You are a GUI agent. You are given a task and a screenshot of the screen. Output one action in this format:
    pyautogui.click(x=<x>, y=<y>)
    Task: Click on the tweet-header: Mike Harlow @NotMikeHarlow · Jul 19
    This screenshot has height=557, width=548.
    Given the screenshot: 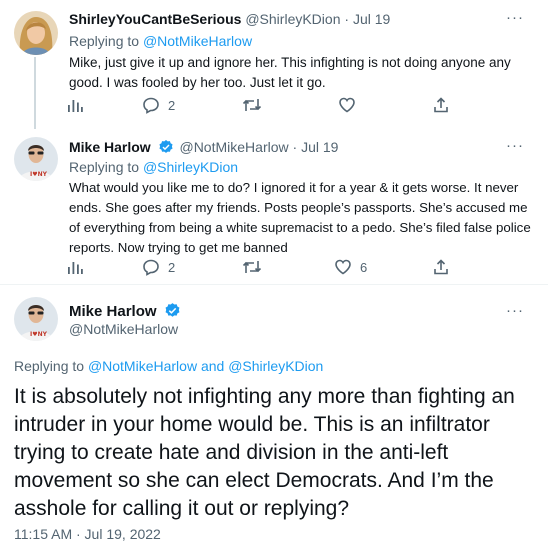 What is the action you would take?
    pyautogui.click(x=203, y=147)
    